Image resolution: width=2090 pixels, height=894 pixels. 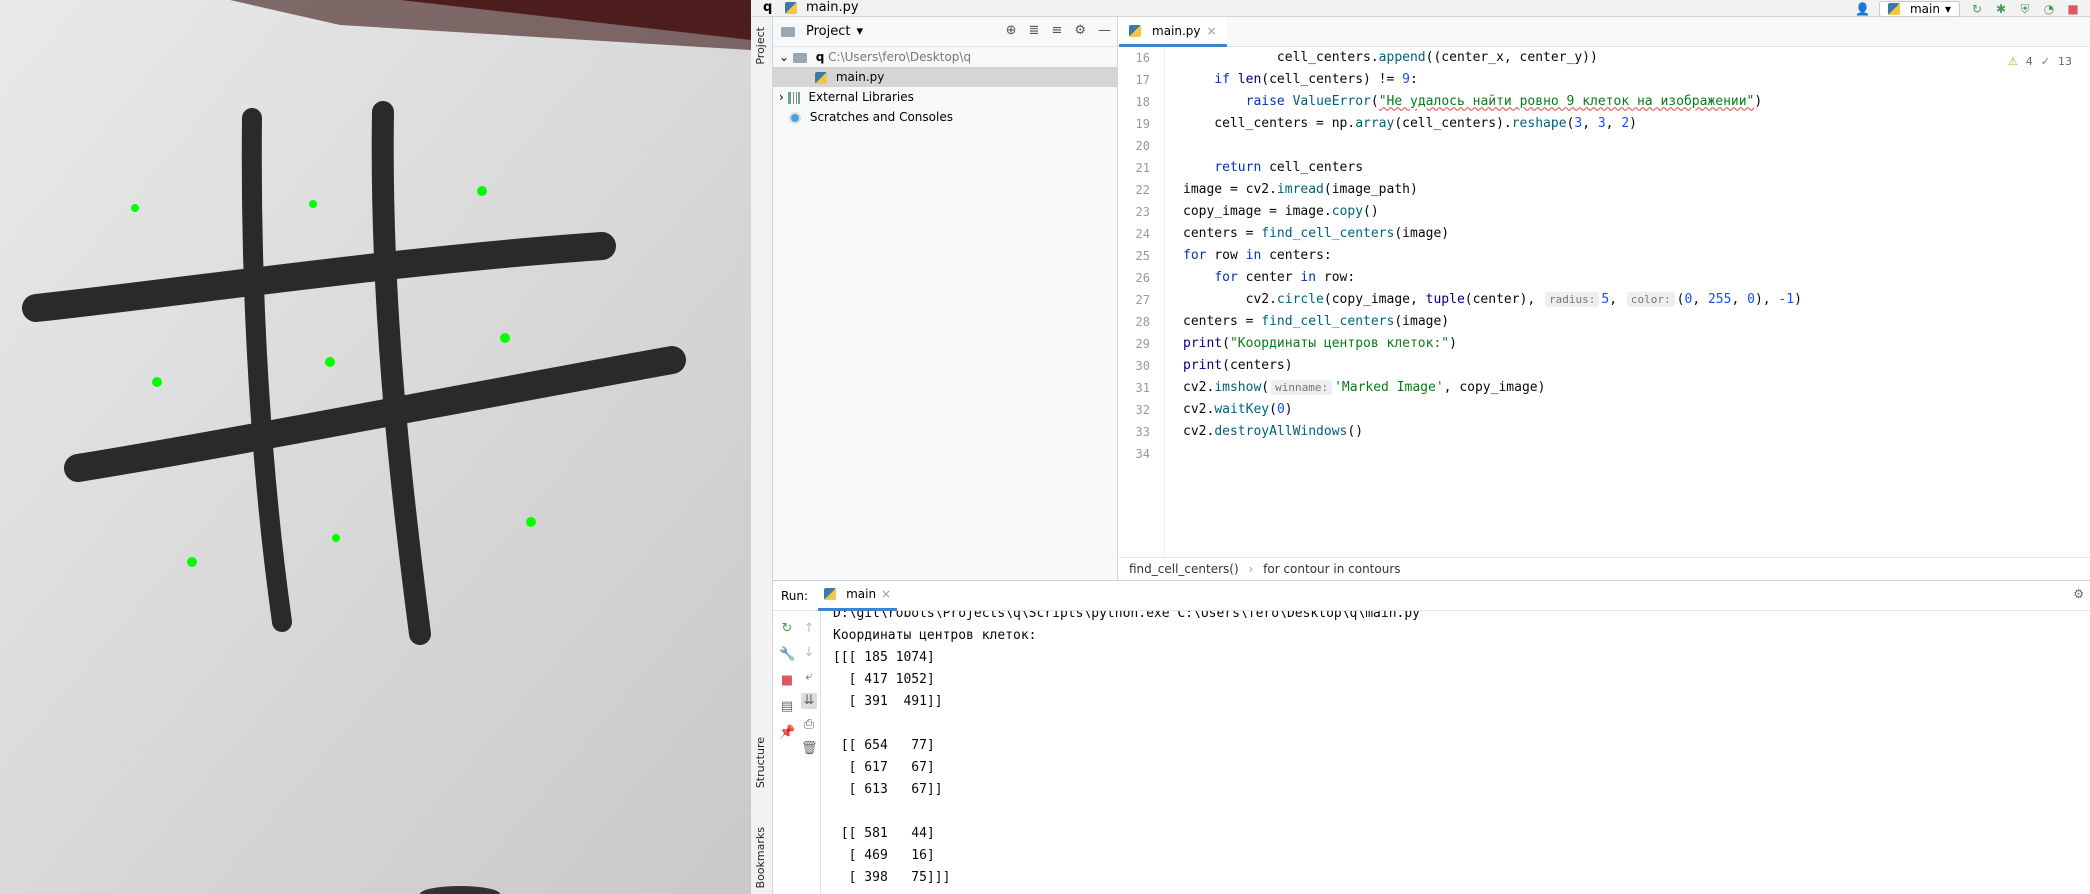 What do you see at coordinates (1142, 344) in the screenshot?
I see `line-number: 29` at bounding box center [1142, 344].